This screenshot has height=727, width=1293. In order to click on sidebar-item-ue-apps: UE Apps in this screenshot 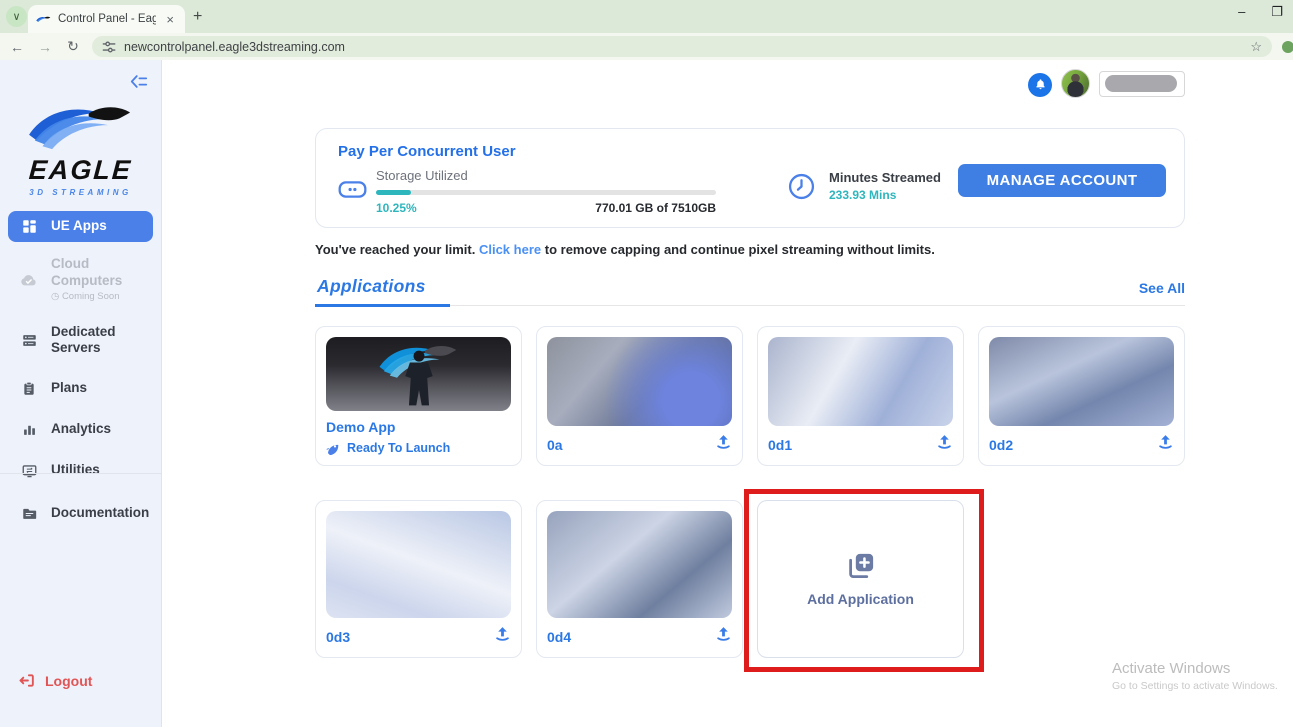, I will do `click(80, 226)`.